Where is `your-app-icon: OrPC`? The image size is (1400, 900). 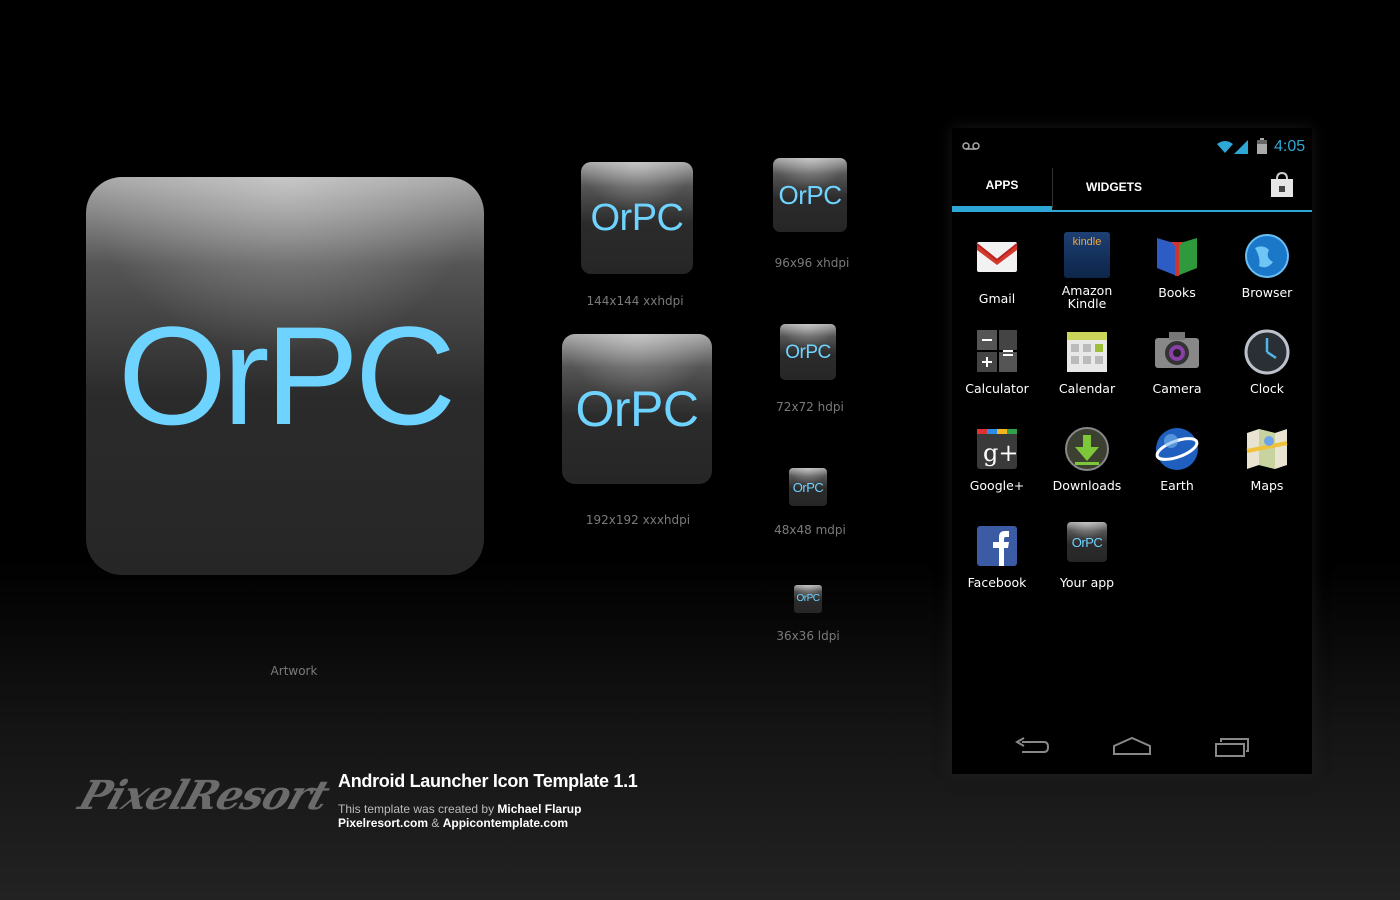
your-app-icon: OrPC is located at coordinates (1087, 542).